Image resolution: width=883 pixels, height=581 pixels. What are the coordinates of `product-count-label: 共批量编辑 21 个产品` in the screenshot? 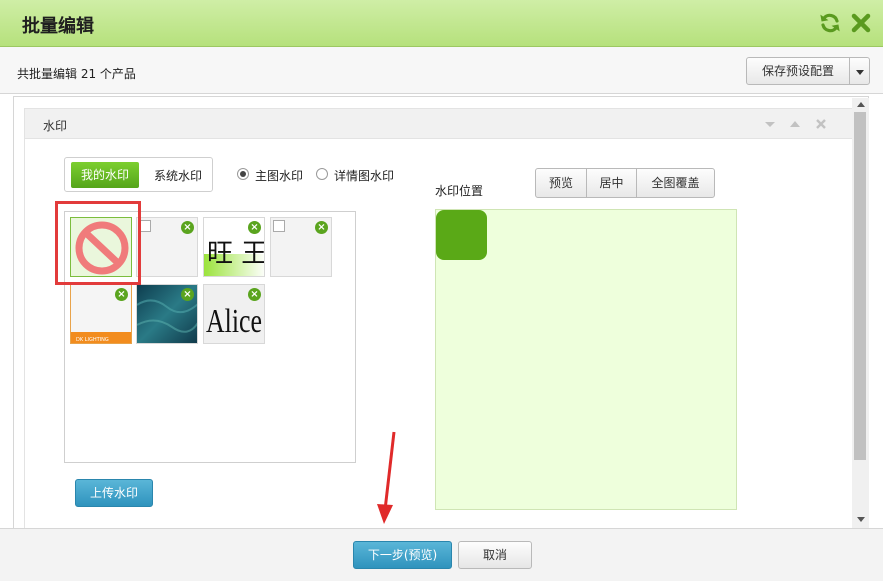 It's located at (76, 74).